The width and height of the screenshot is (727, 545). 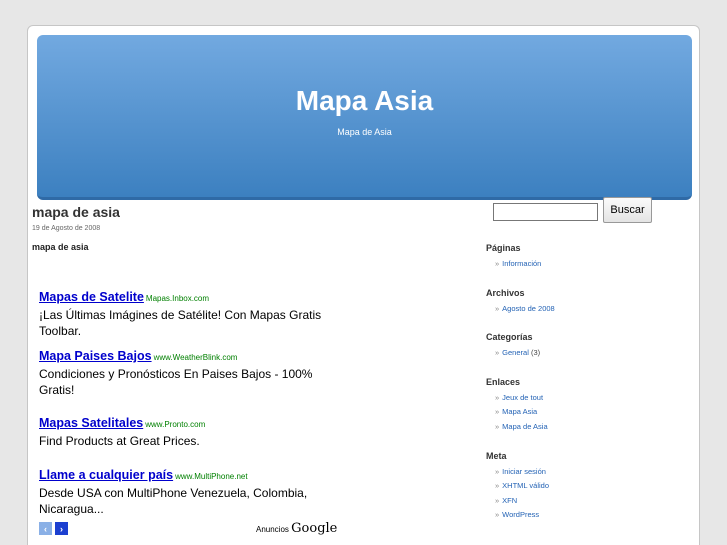 What do you see at coordinates (60, 247) in the screenshot?
I see `post-body-label: mapa de asia` at bounding box center [60, 247].